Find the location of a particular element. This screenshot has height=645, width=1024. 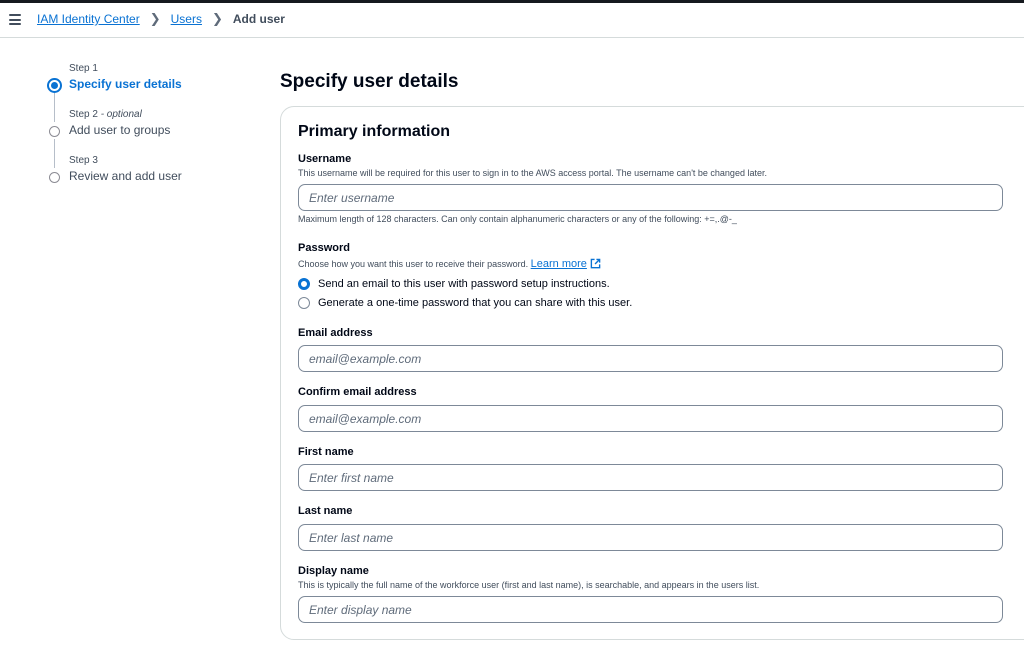

username-label: Username is located at coordinates (325, 159).